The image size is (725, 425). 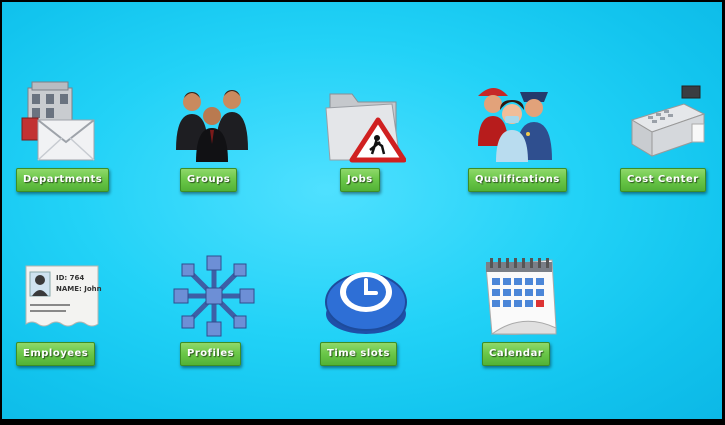 I want to click on network-cubes-icon, so click(x=214, y=296).